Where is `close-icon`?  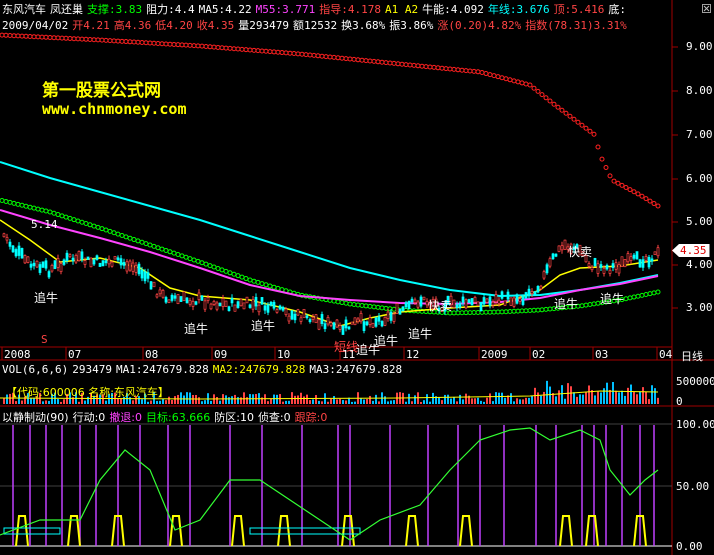
close-icon is located at coordinates (706, 8).